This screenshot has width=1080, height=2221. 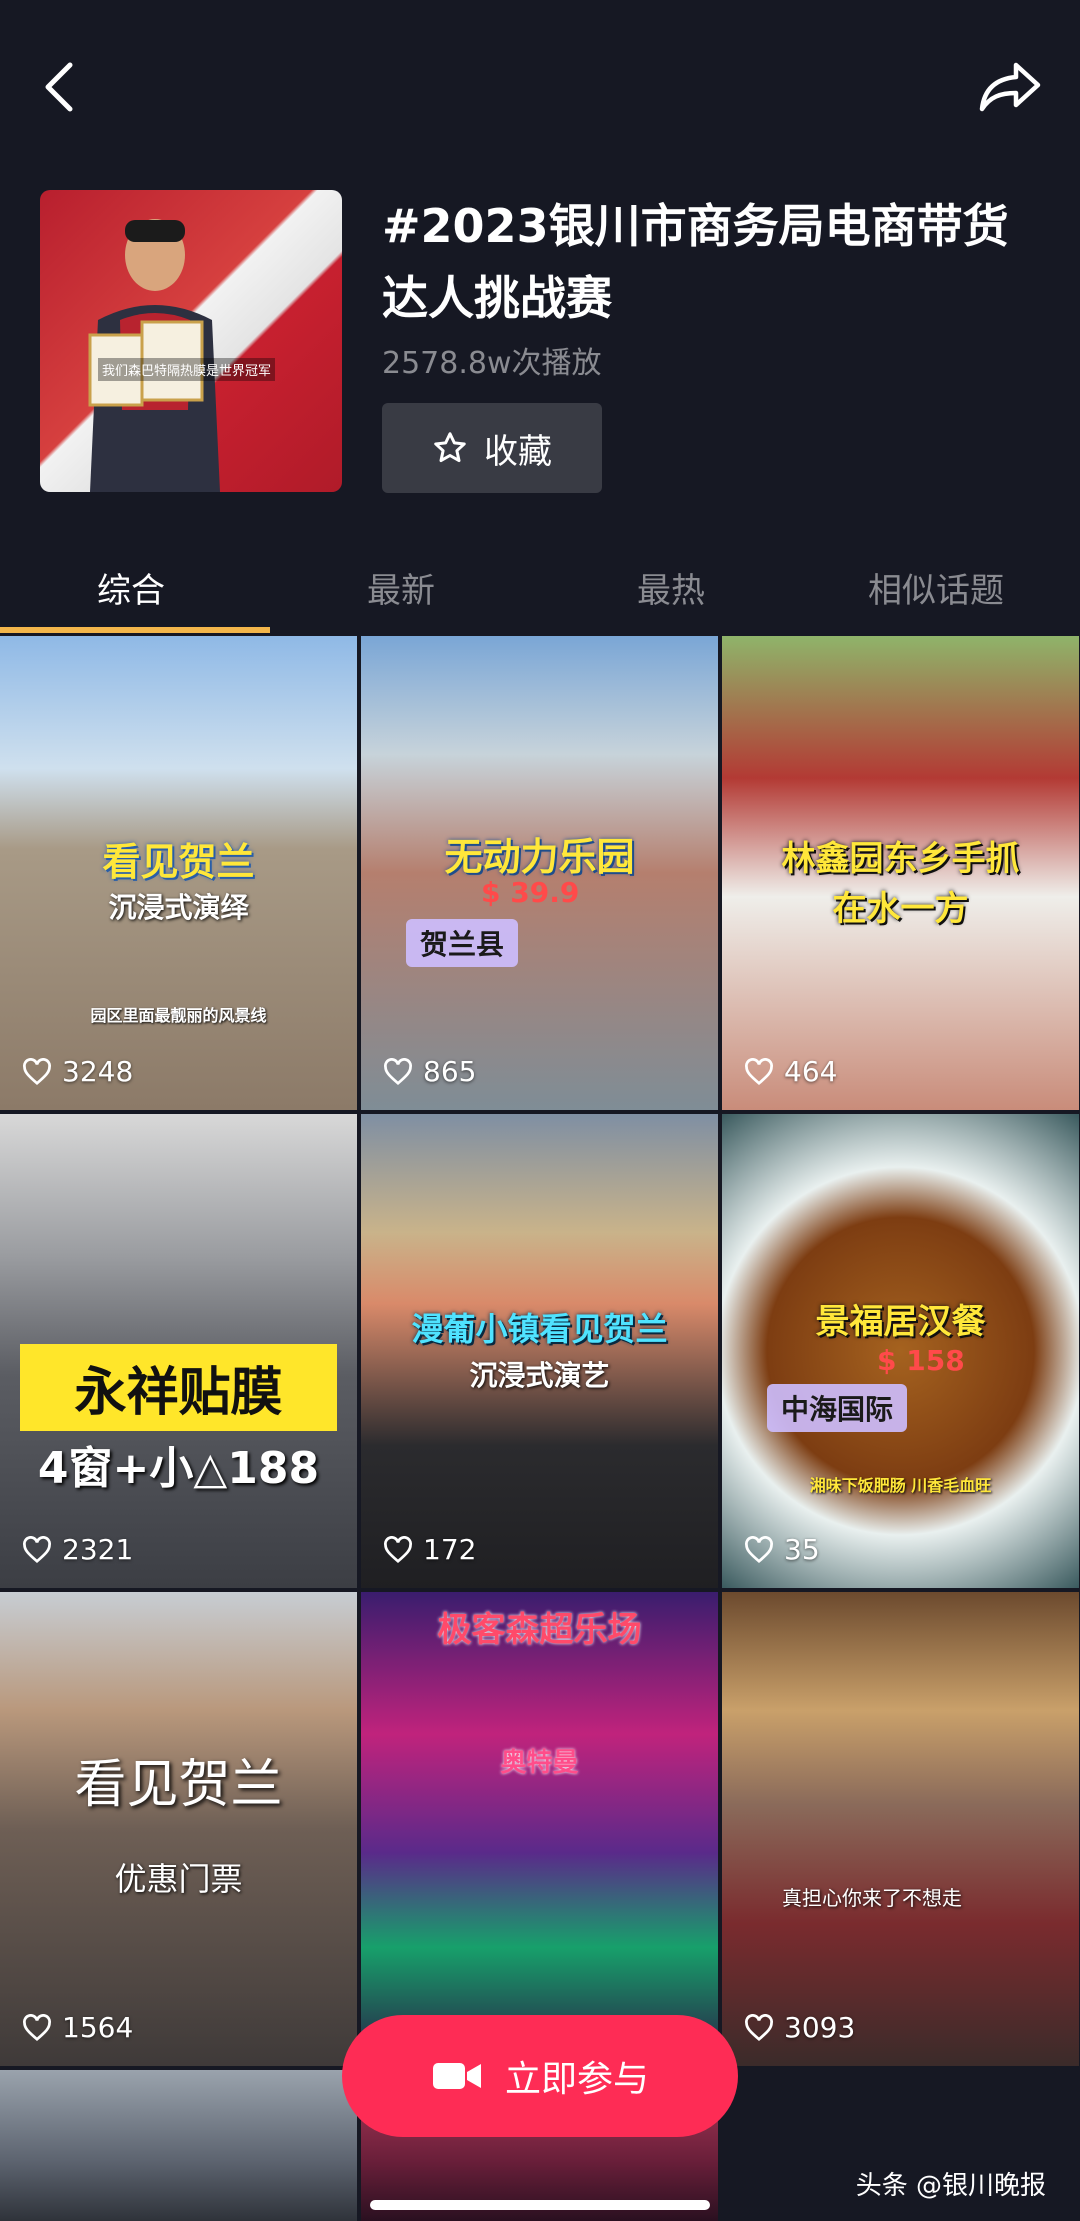 I want to click on like-count-value: 865, so click(x=450, y=1071).